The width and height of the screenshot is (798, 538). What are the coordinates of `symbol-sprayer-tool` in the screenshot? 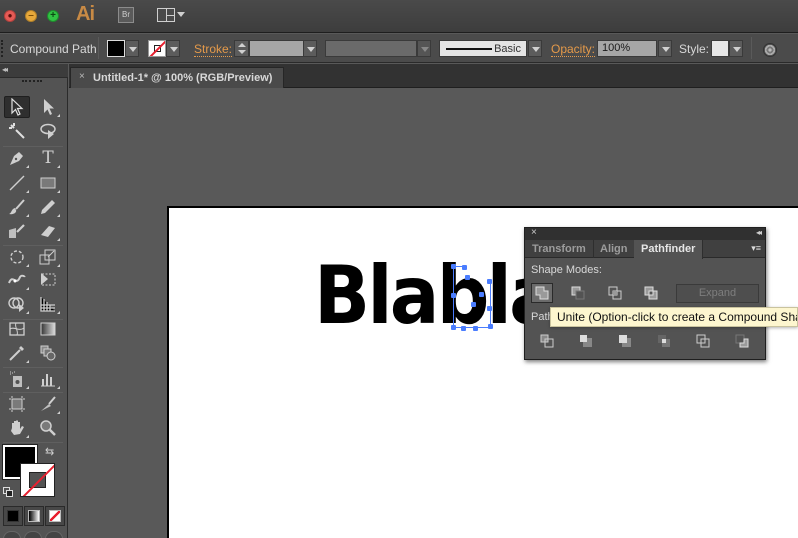 It's located at (17, 379).